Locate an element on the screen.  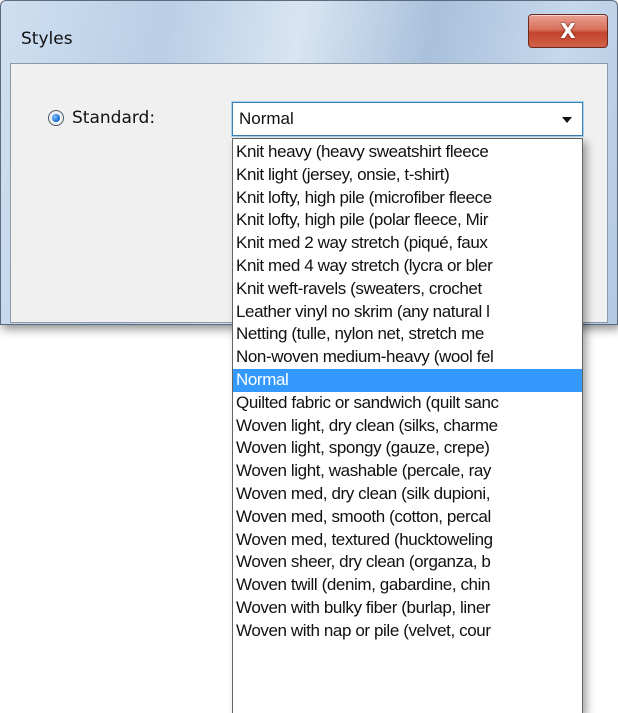
dropdown-option: Knit med 4 way stretch (lycra or bler is located at coordinates (407, 266).